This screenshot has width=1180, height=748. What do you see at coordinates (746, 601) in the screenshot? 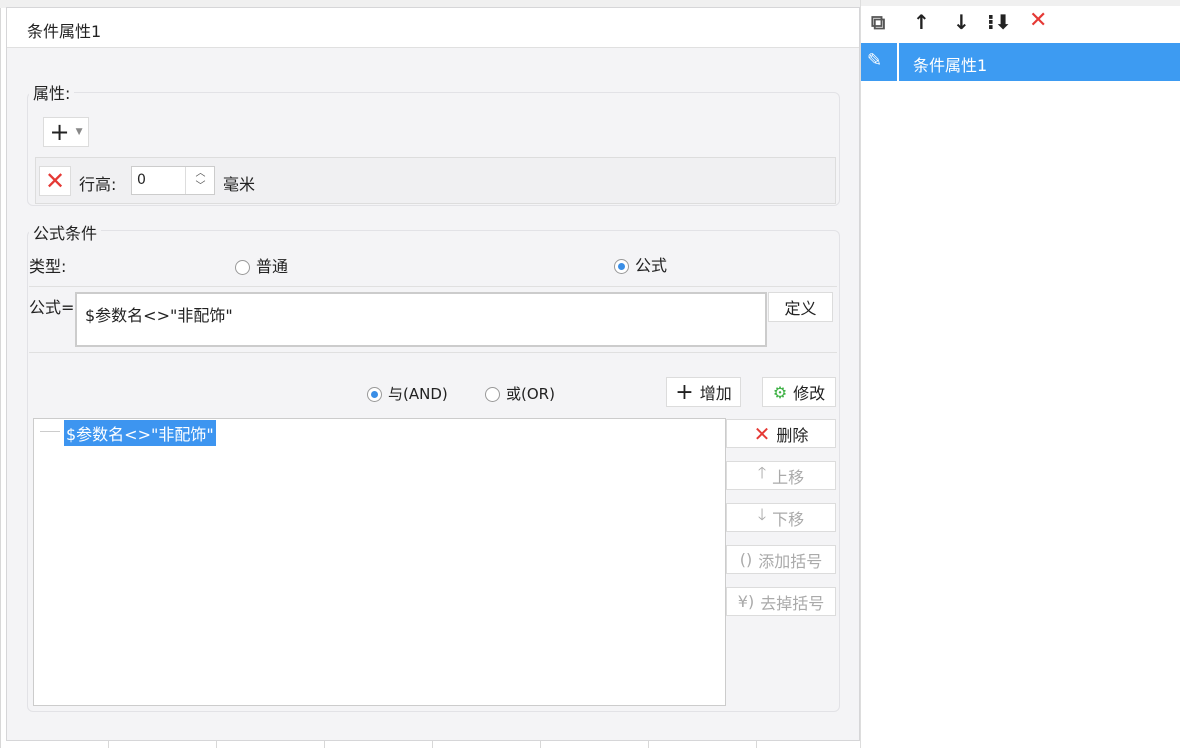
I see `remove-bracket-icon: ¥)` at bounding box center [746, 601].